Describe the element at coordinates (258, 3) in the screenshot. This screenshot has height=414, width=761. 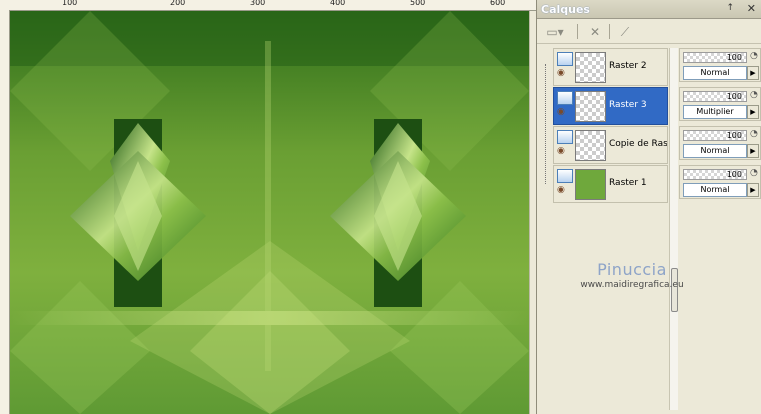
I see `ruler-label: 300` at that location.